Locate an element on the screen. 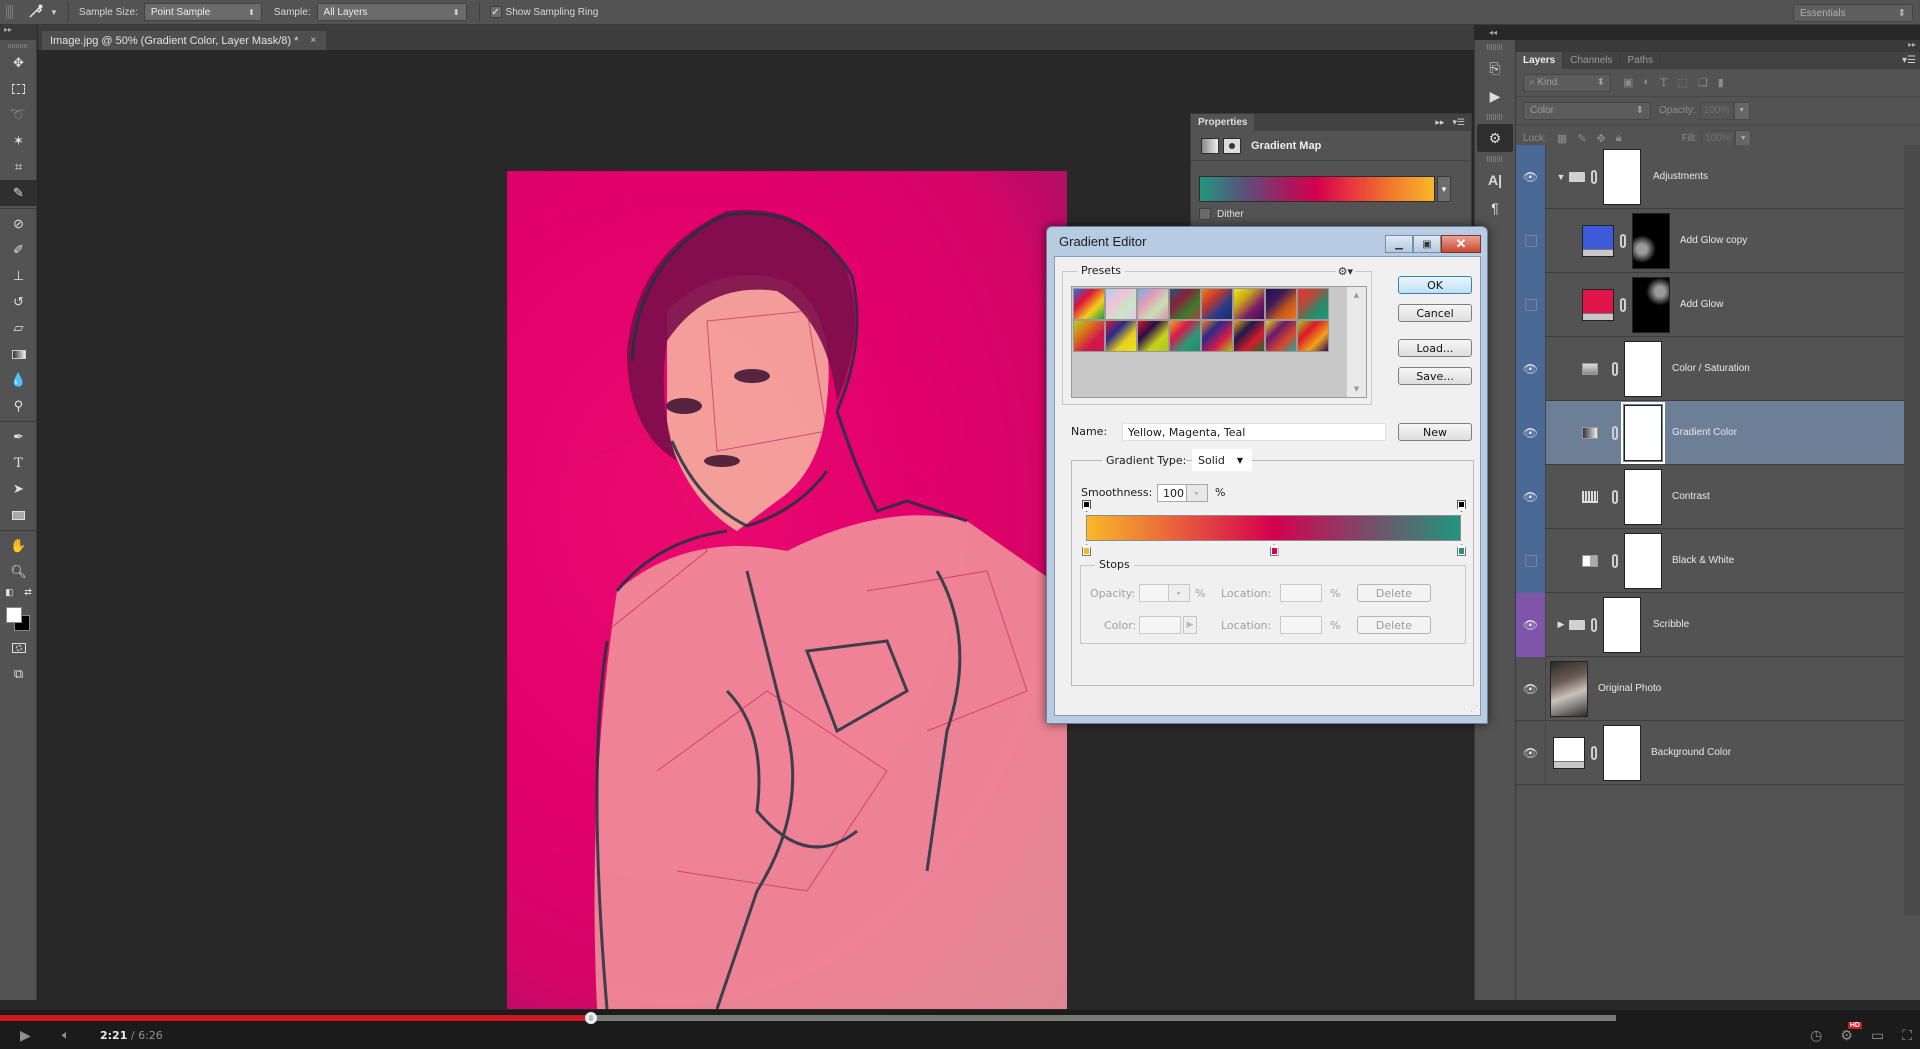  gradient-map-adjustment-icon is located at coordinates (1210, 145).